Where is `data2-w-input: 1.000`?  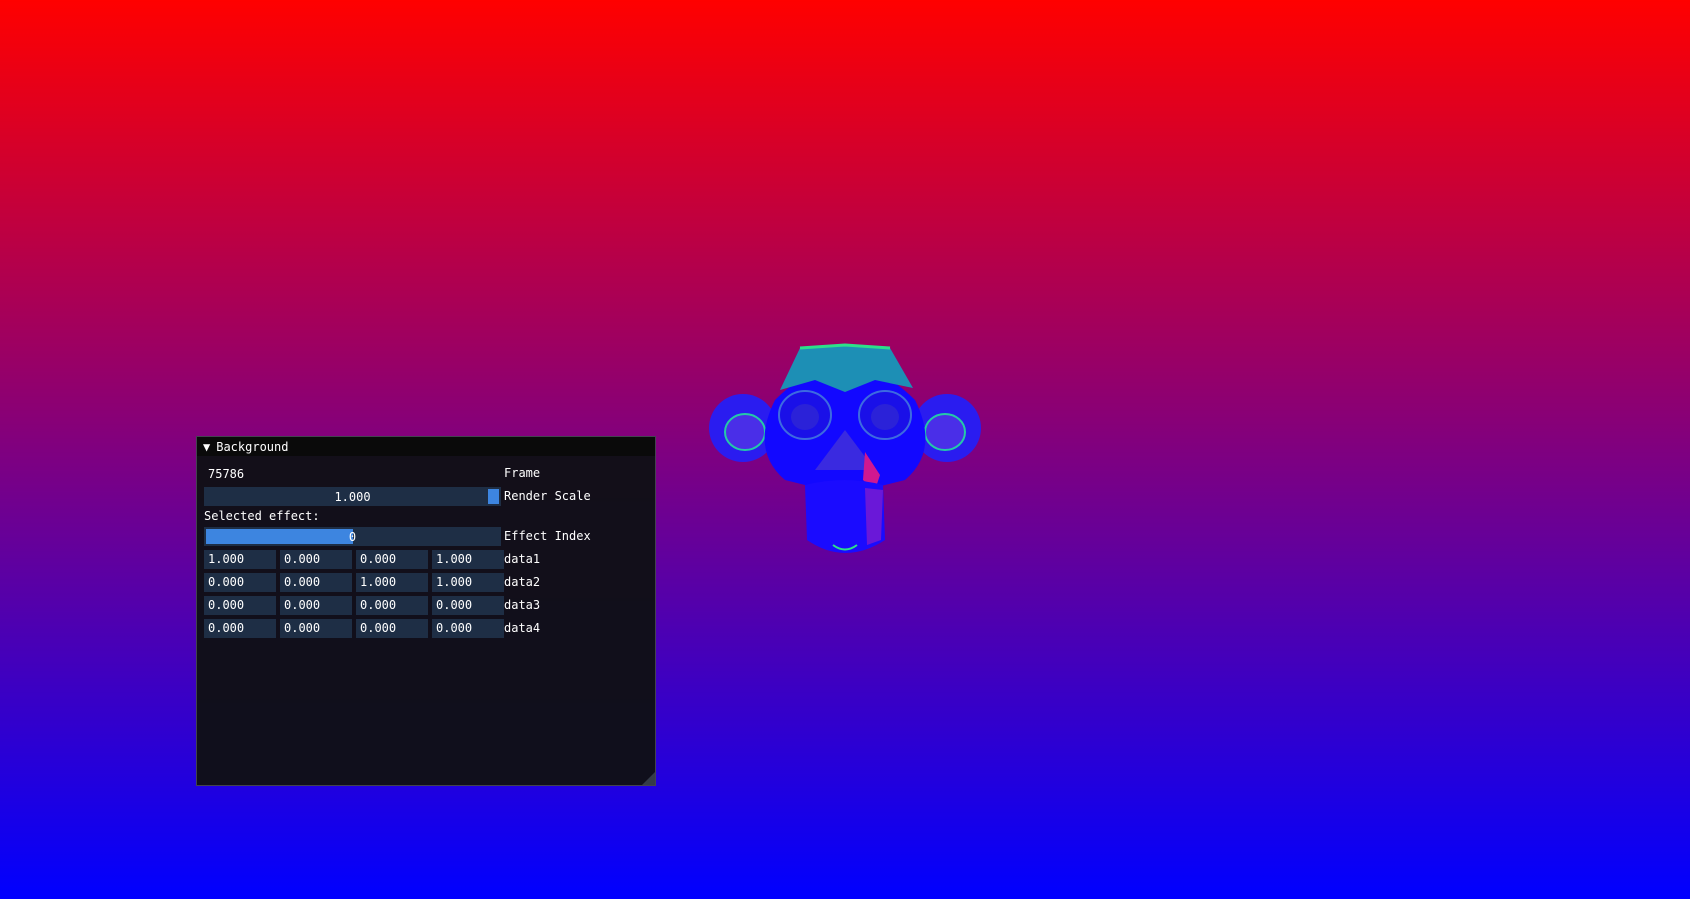
data2-w-input: 1.000 is located at coordinates (468, 582).